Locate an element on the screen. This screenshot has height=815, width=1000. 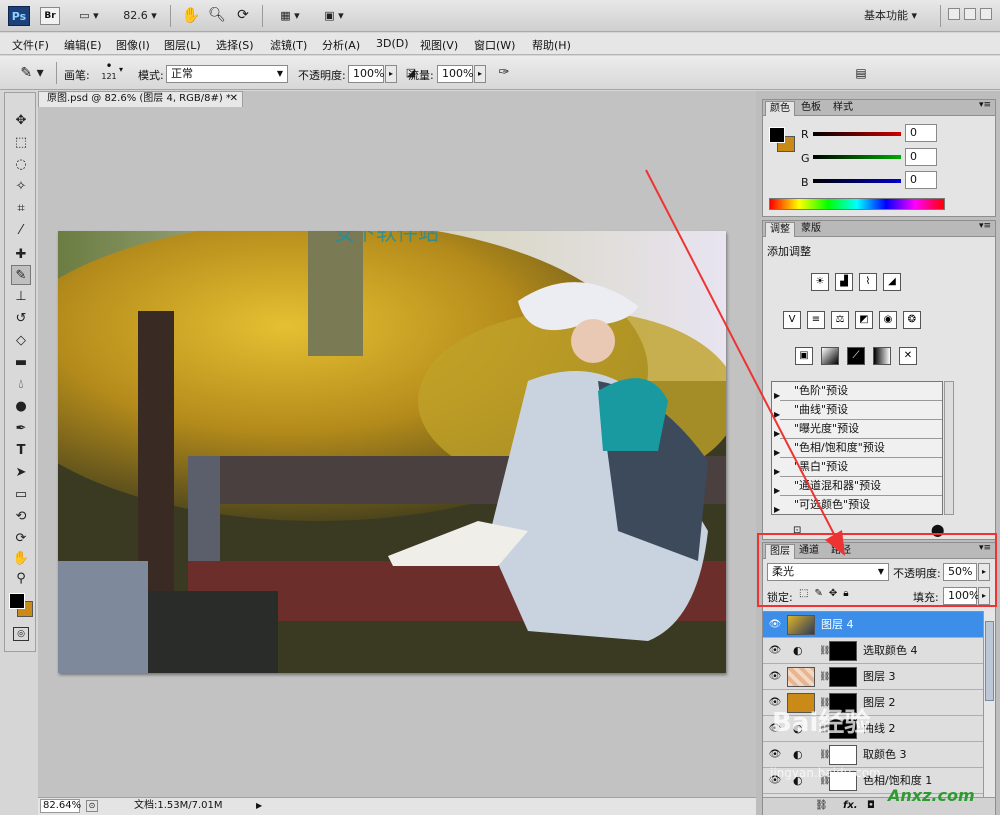
menu-view: 视图(V) is located at coordinates (439, 45).